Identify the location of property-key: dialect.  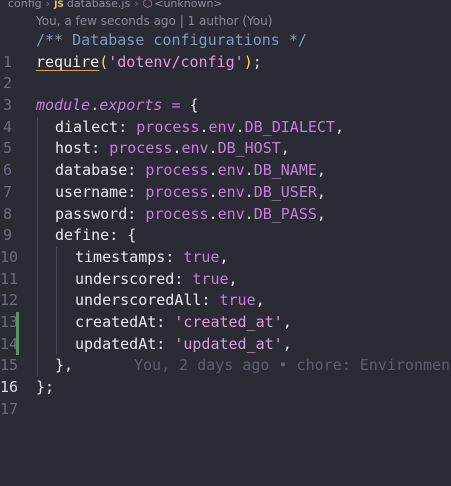
(87, 126).